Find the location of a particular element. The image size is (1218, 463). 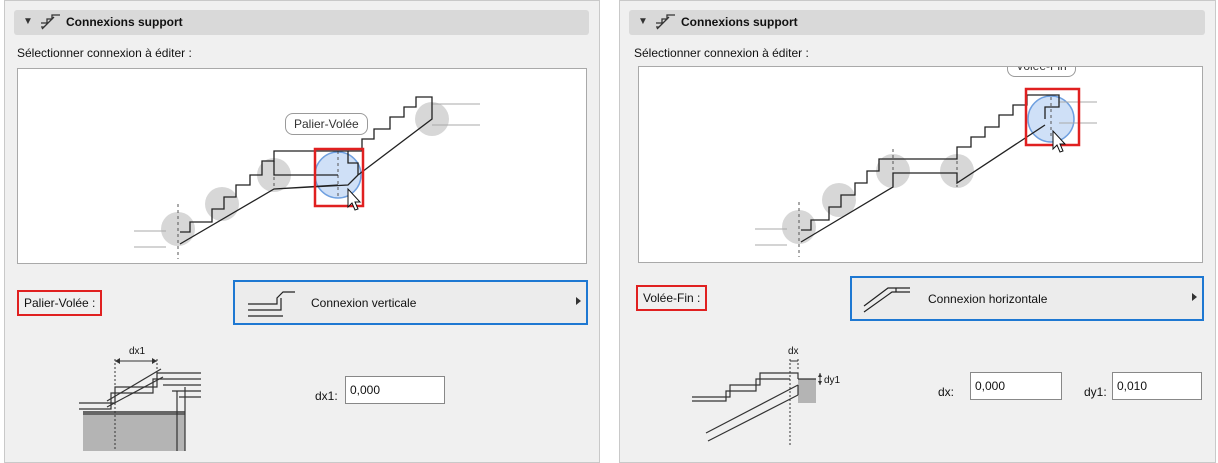

vertical-connection-icon is located at coordinates (271, 304).